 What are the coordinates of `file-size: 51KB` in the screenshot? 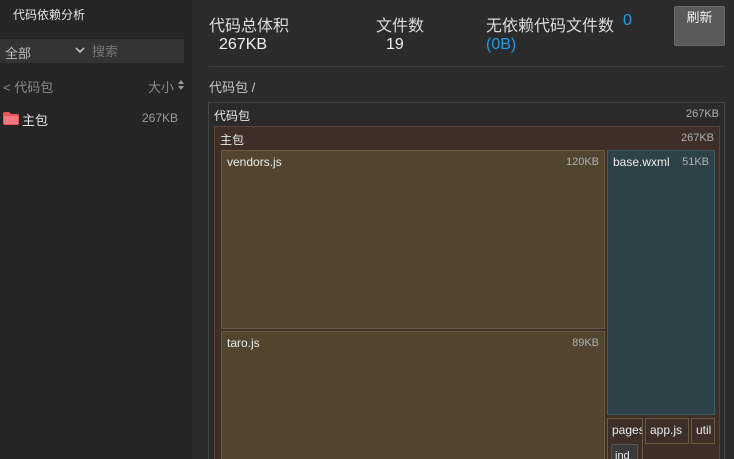 It's located at (695, 162).